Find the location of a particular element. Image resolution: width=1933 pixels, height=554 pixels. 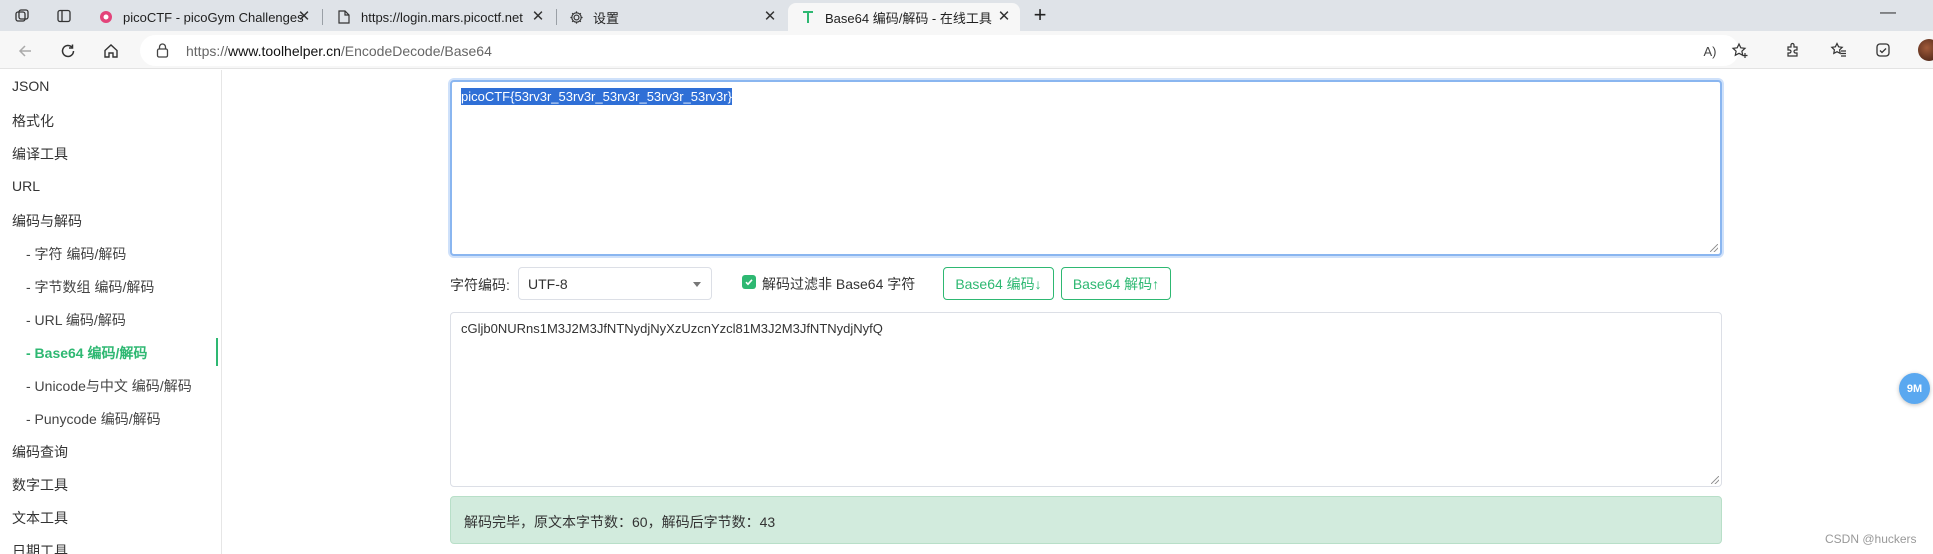

refresh-button is located at coordinates (68, 51).